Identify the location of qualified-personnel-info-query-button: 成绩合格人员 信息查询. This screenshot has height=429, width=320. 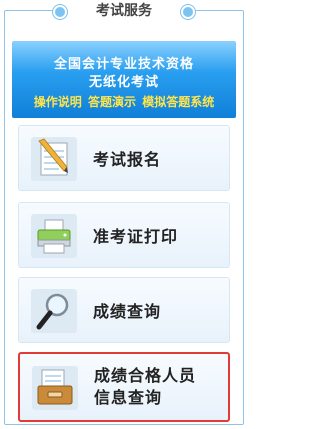
(124, 387).